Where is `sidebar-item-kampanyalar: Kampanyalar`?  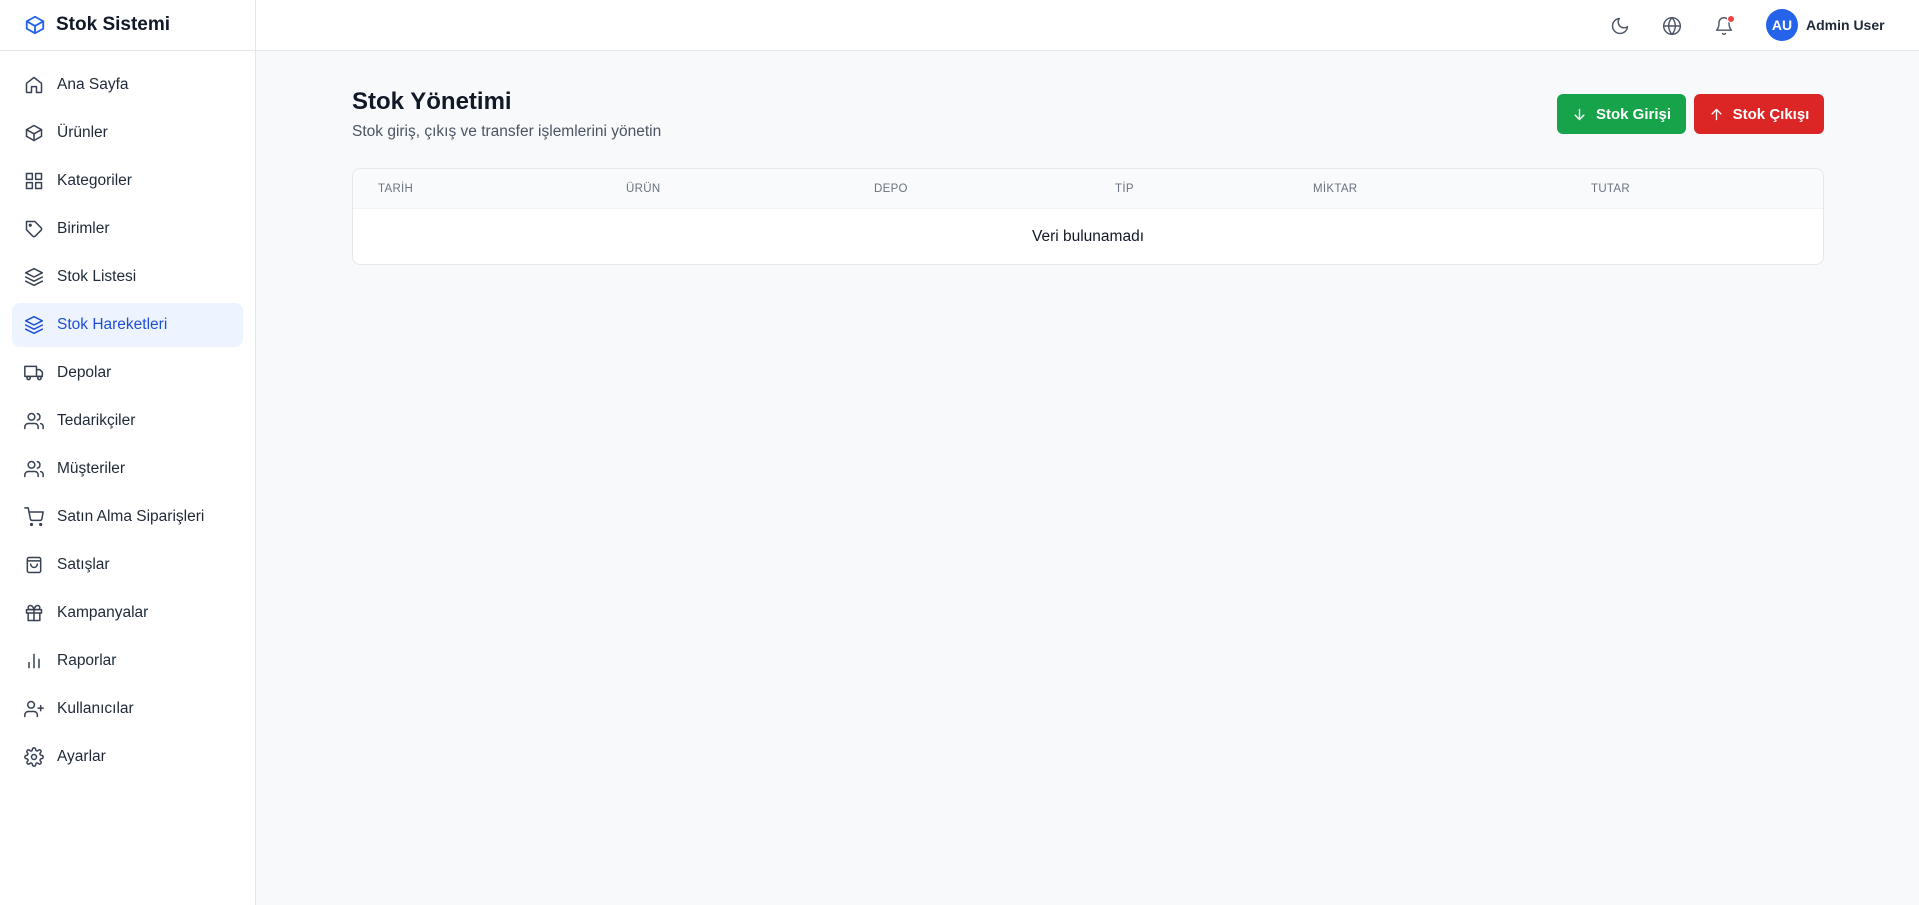 sidebar-item-kampanyalar: Kampanyalar is located at coordinates (127, 613).